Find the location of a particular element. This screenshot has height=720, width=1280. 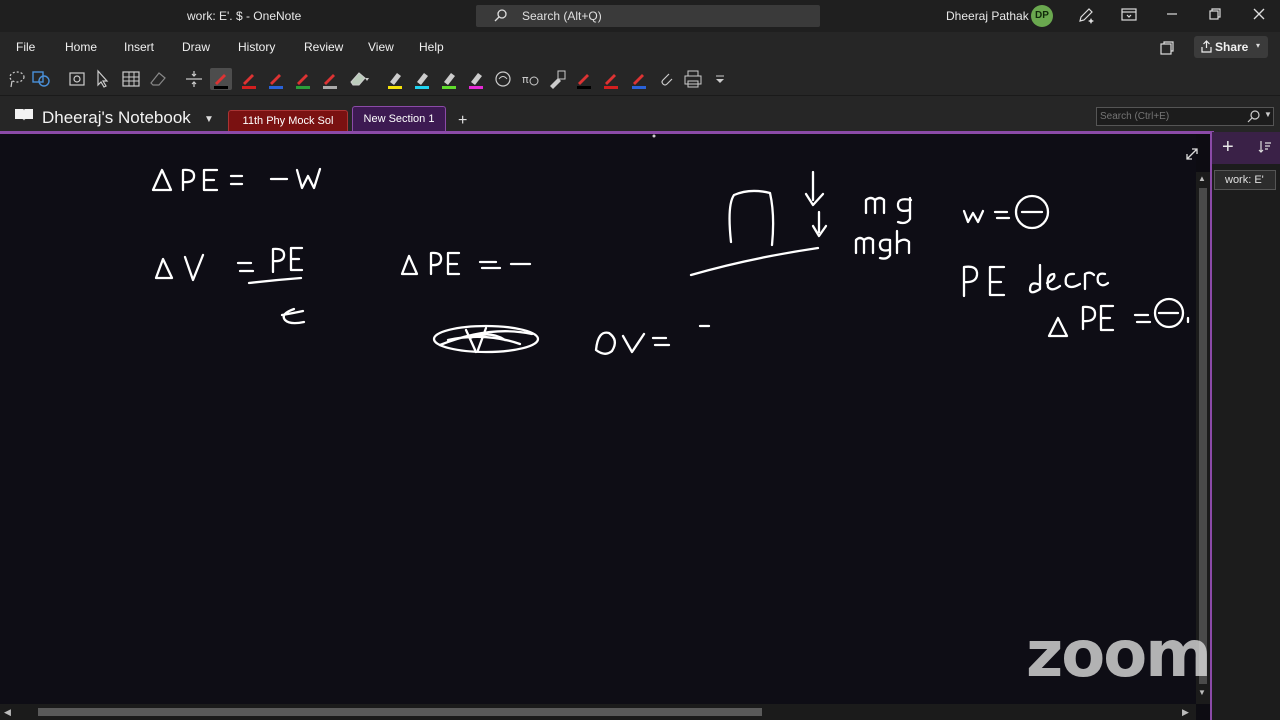

ink-delta-pe-equals-minus-w is located at coordinates (236, 179).